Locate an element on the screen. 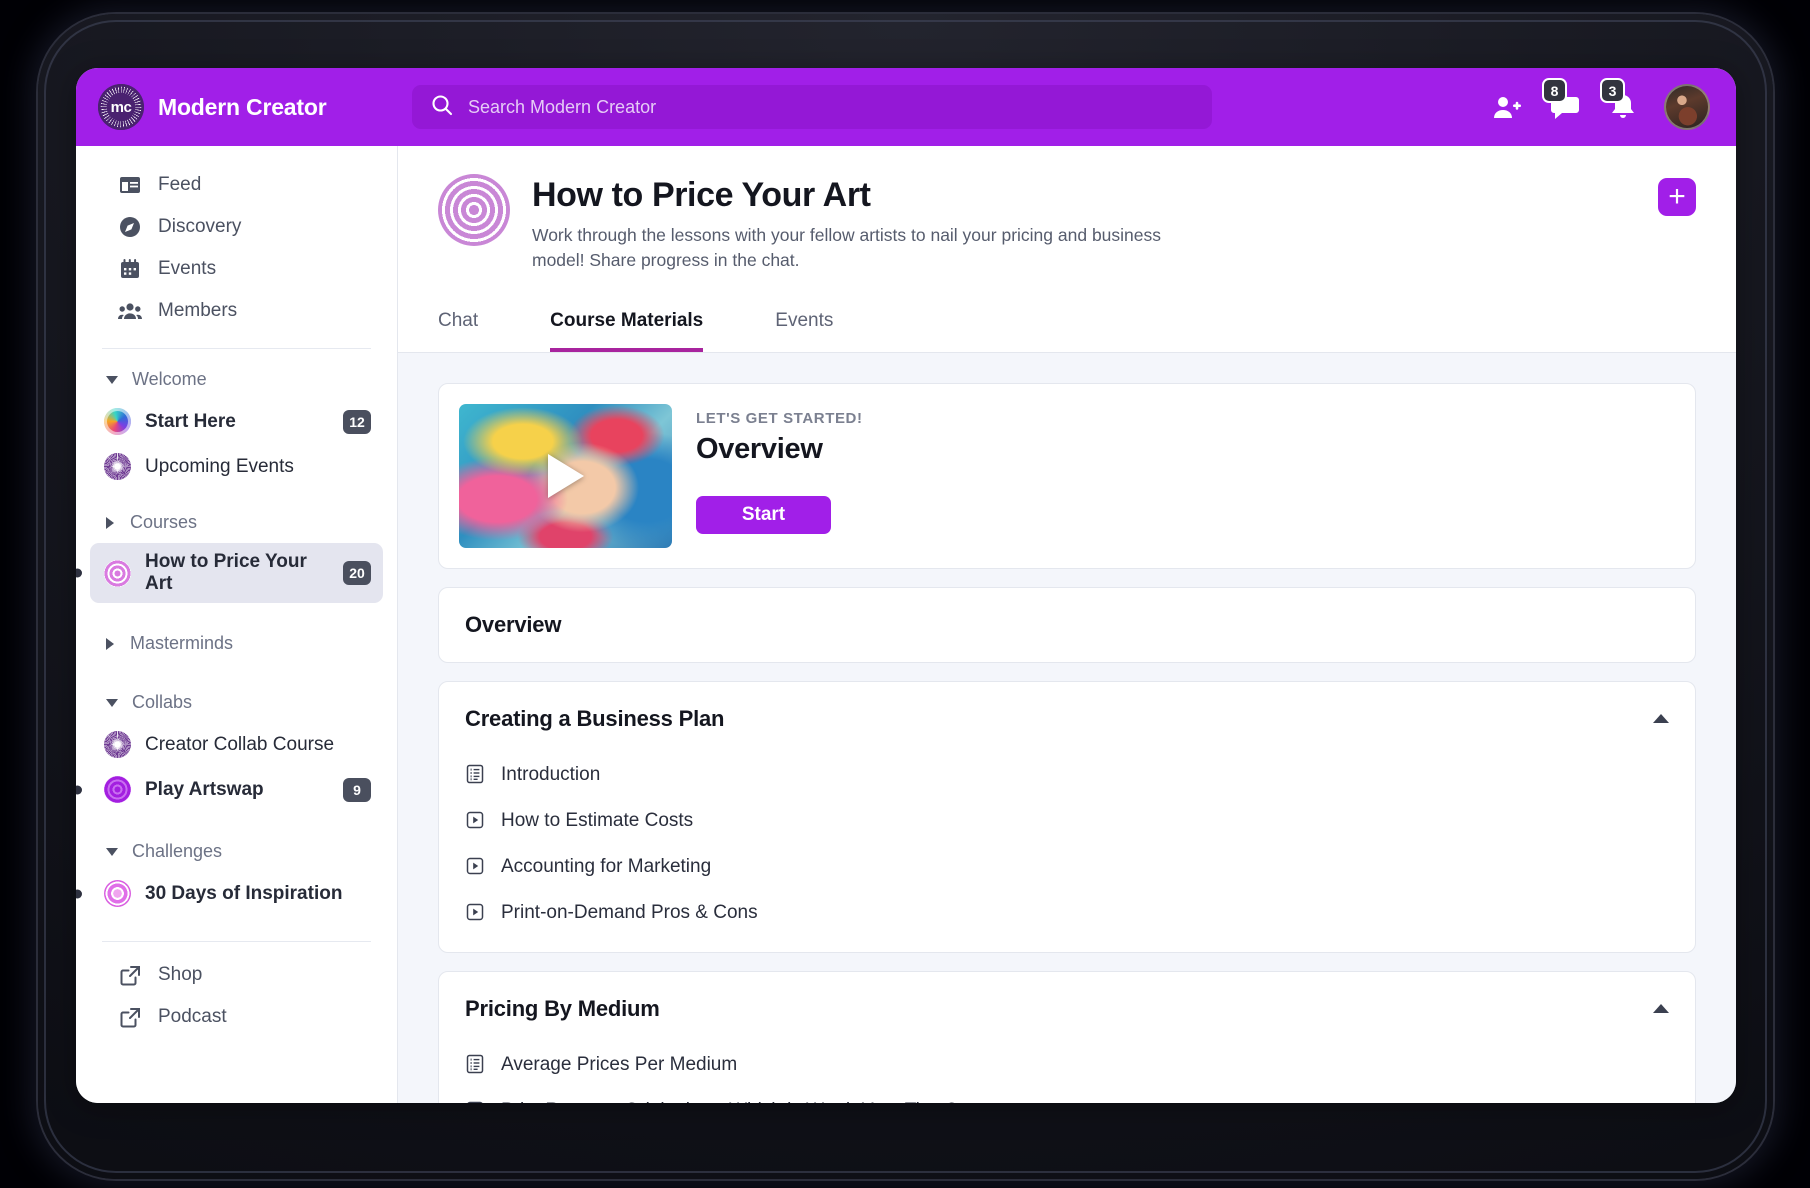  people-icon is located at coordinates (130, 311).